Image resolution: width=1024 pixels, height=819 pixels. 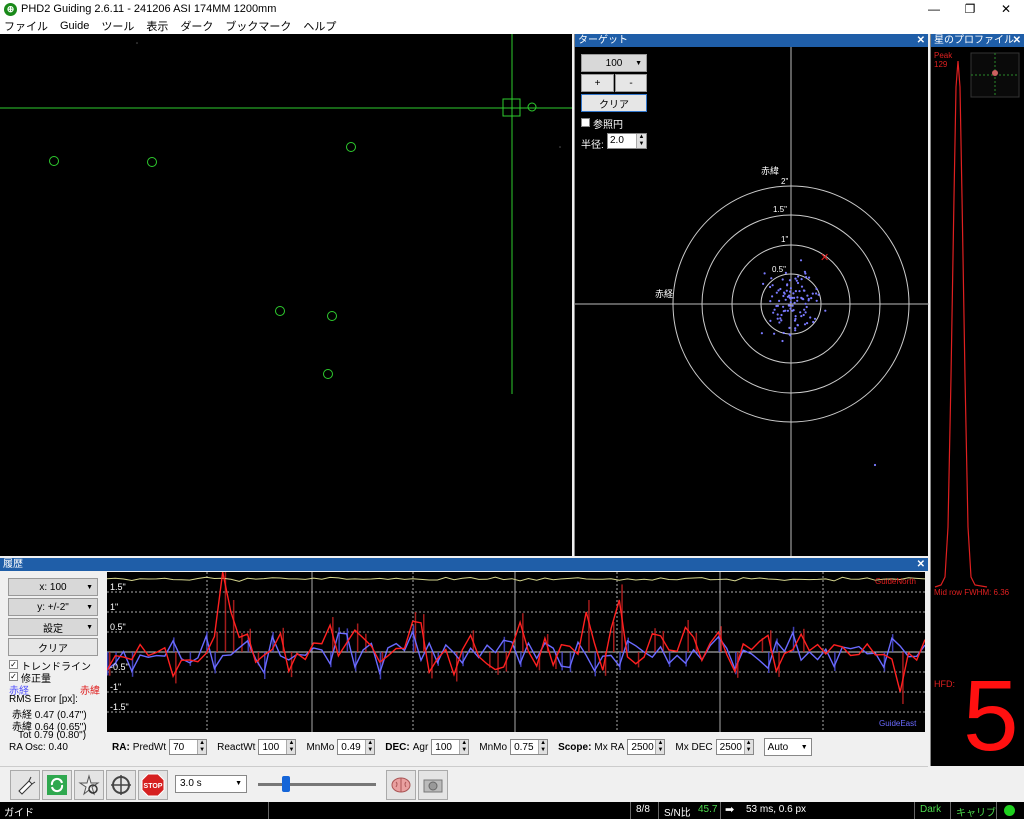 I want to click on loop-button, so click(x=57, y=785).